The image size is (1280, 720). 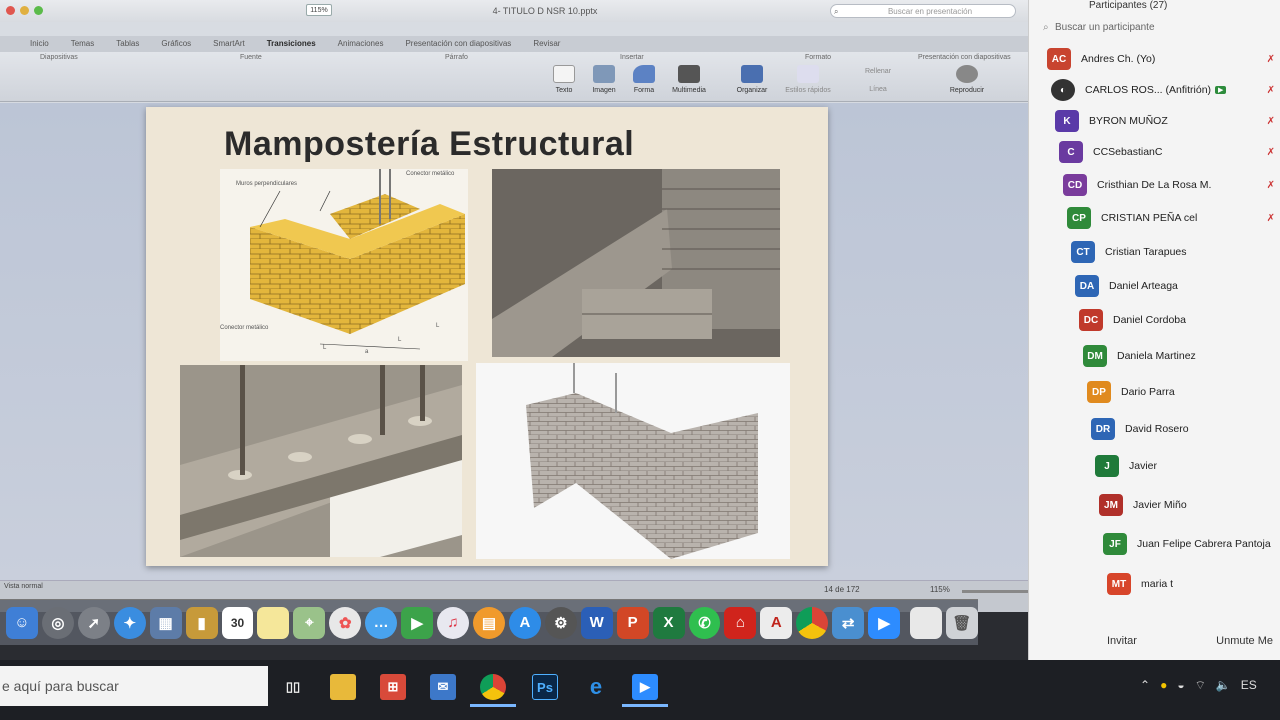 What do you see at coordinates (1083, 252) in the screenshot?
I see `avatar: CT` at bounding box center [1083, 252].